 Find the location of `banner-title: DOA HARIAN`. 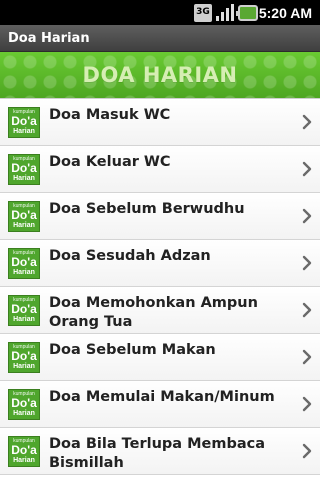

banner-title: DOA HARIAN is located at coordinates (160, 75).